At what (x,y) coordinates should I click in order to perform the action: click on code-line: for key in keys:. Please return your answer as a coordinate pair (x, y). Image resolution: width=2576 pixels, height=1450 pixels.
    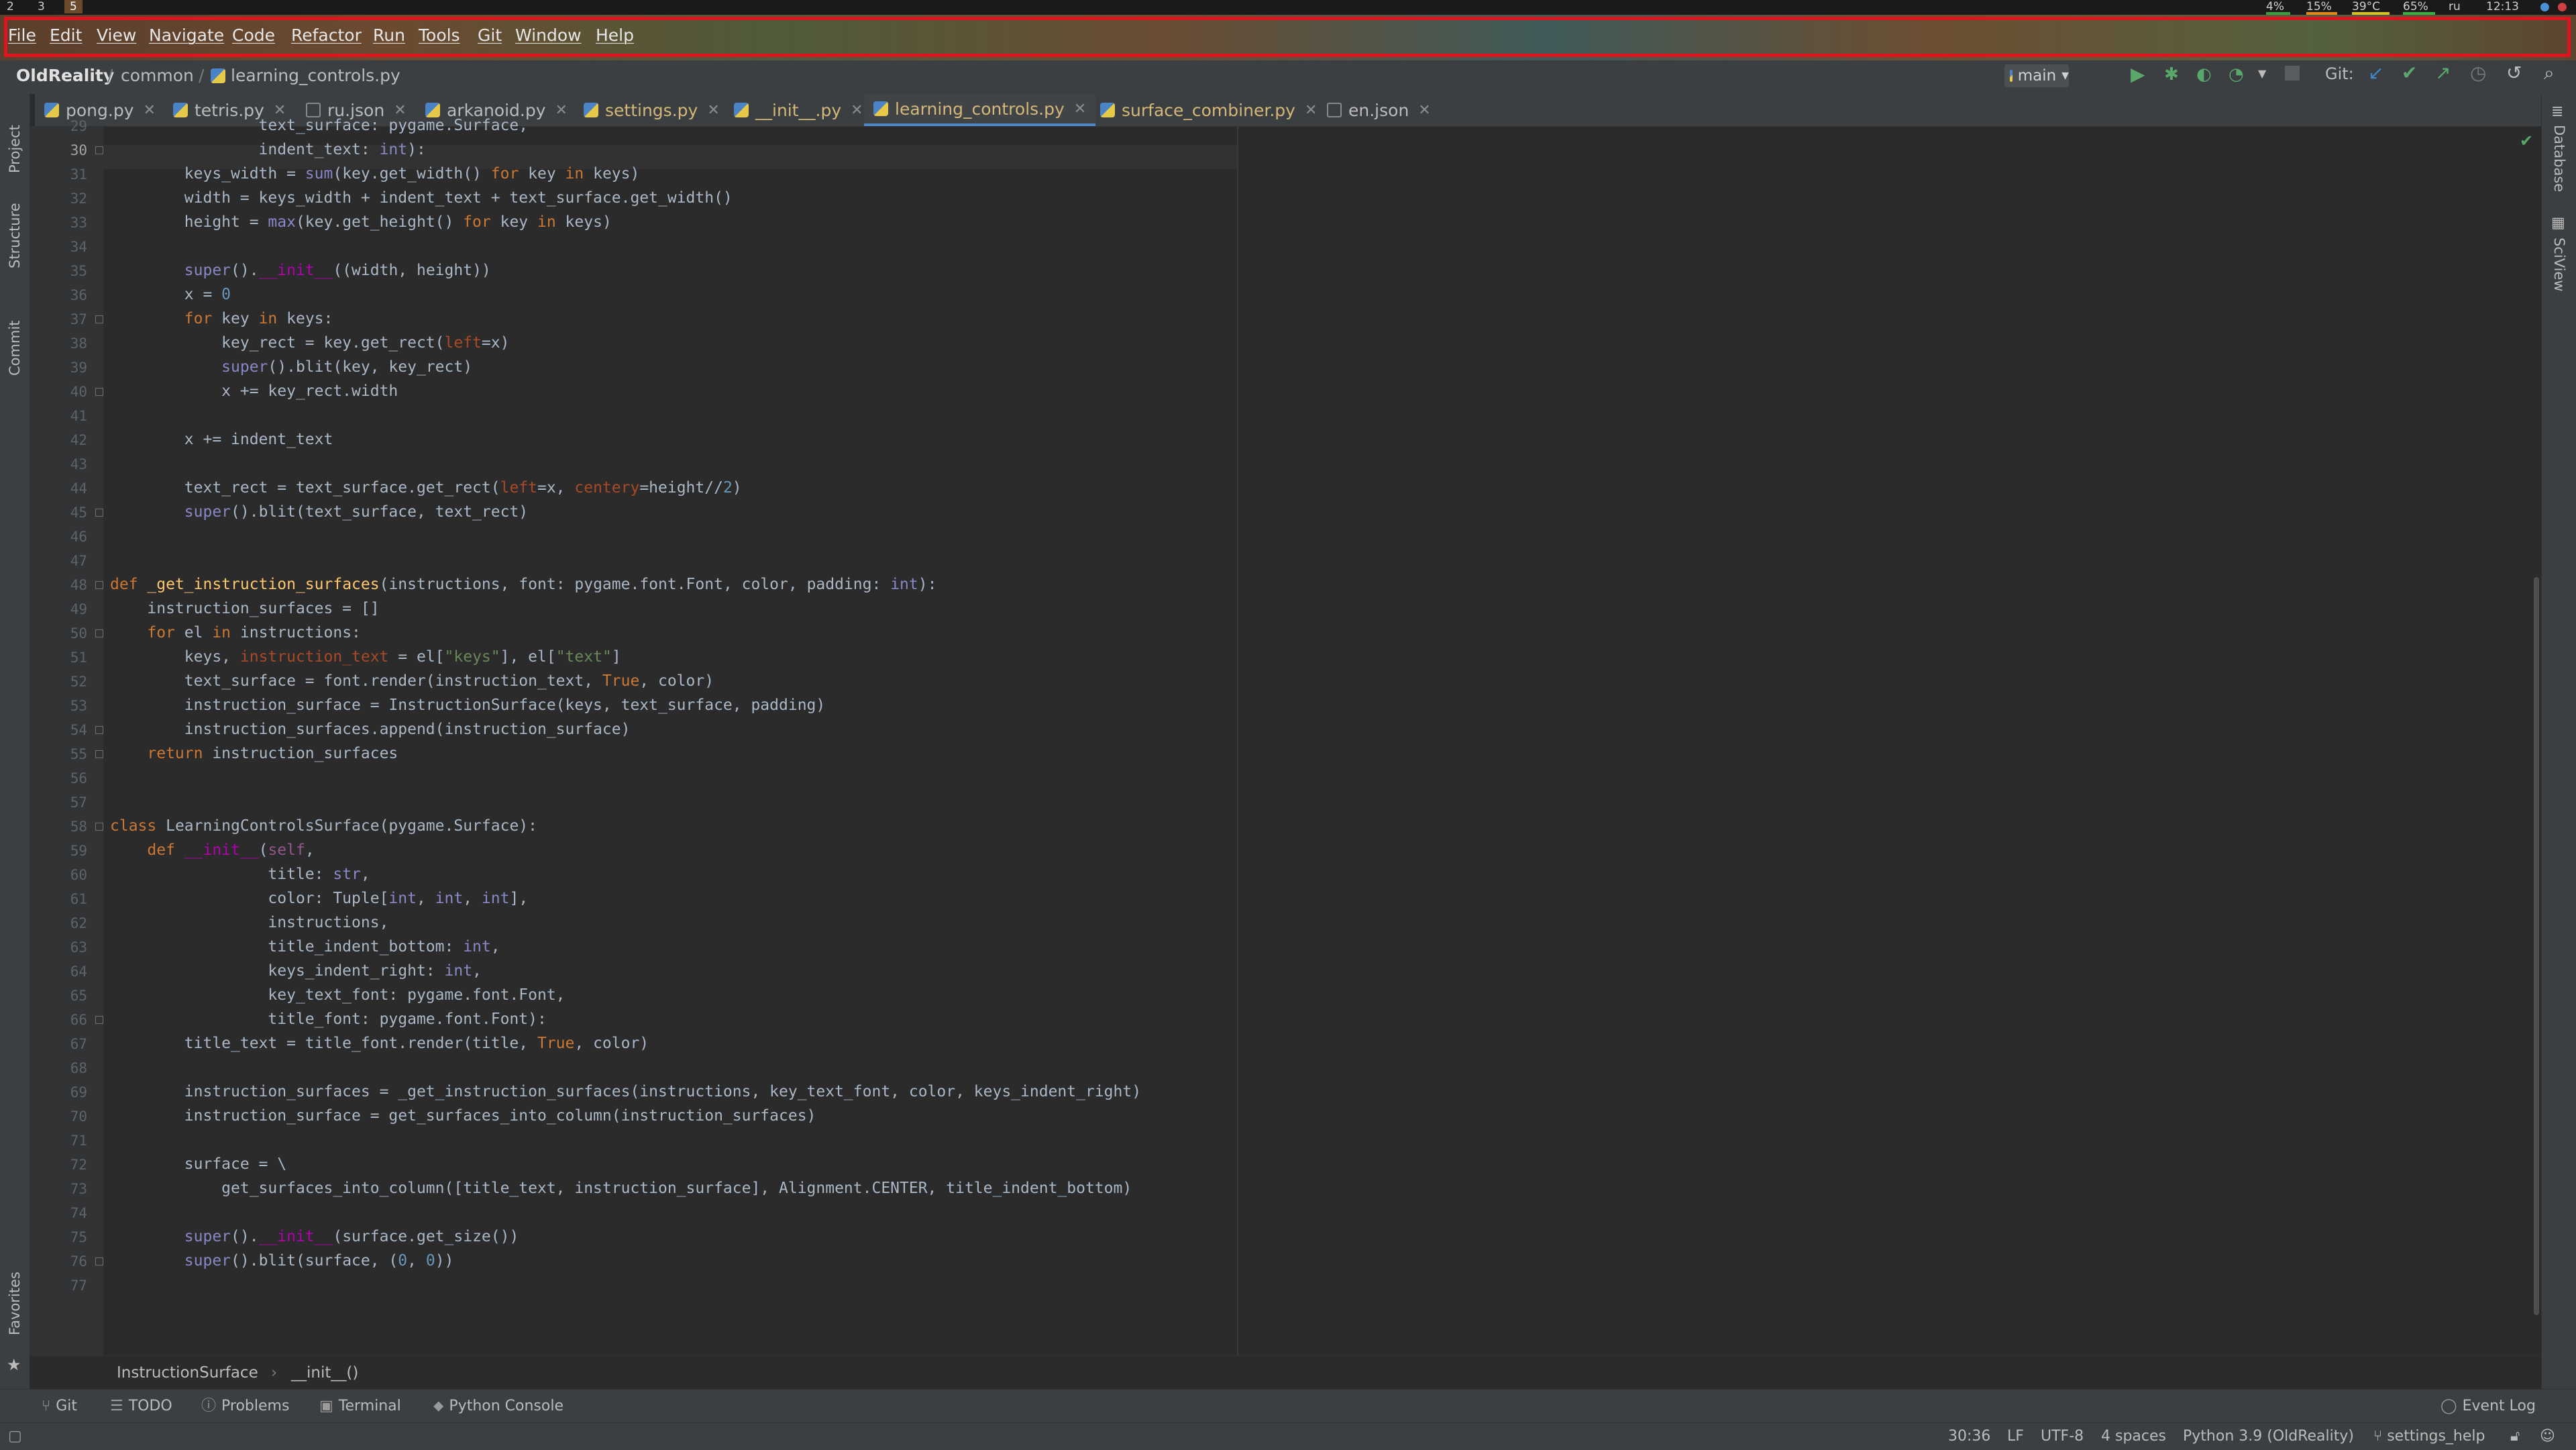
    Looking at the image, I should click on (221, 318).